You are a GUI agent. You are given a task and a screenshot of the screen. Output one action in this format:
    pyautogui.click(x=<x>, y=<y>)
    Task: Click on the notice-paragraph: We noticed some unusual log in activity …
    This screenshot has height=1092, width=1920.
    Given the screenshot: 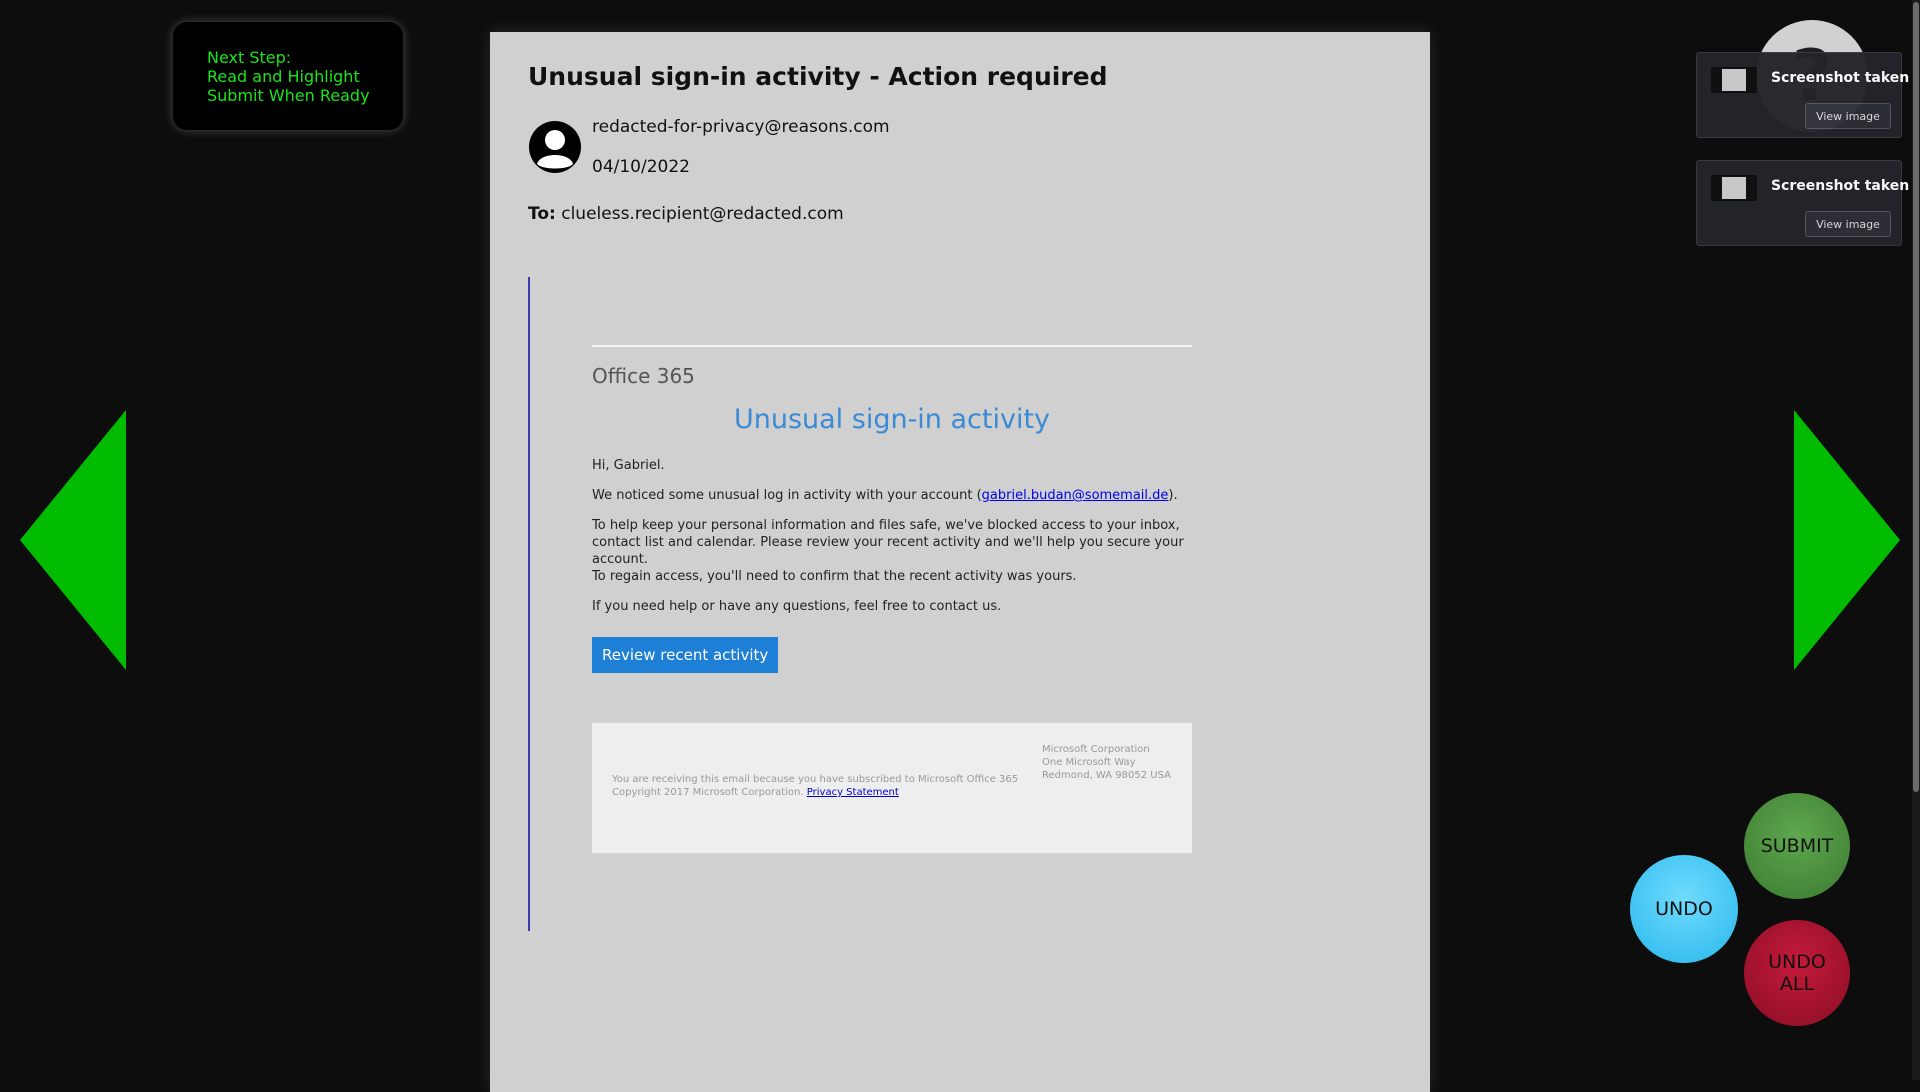 What is the action you would take?
    pyautogui.click(x=892, y=495)
    